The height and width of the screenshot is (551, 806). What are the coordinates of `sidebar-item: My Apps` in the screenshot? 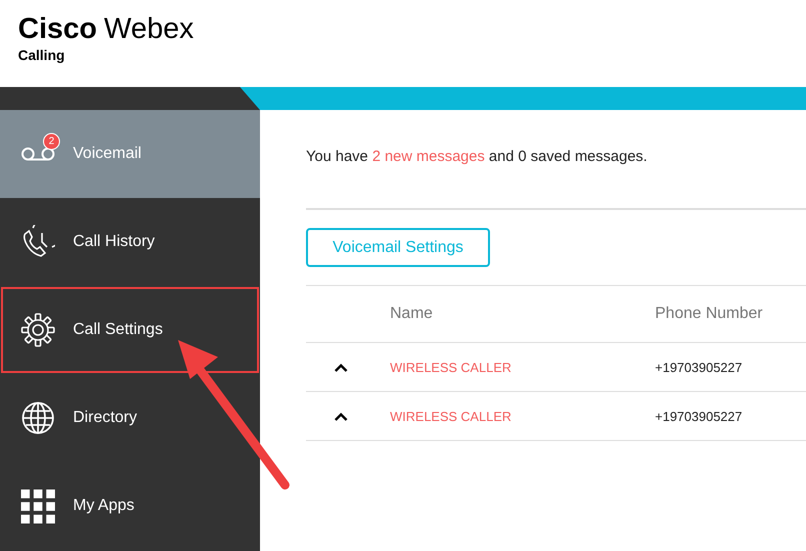 It's located at (130, 506).